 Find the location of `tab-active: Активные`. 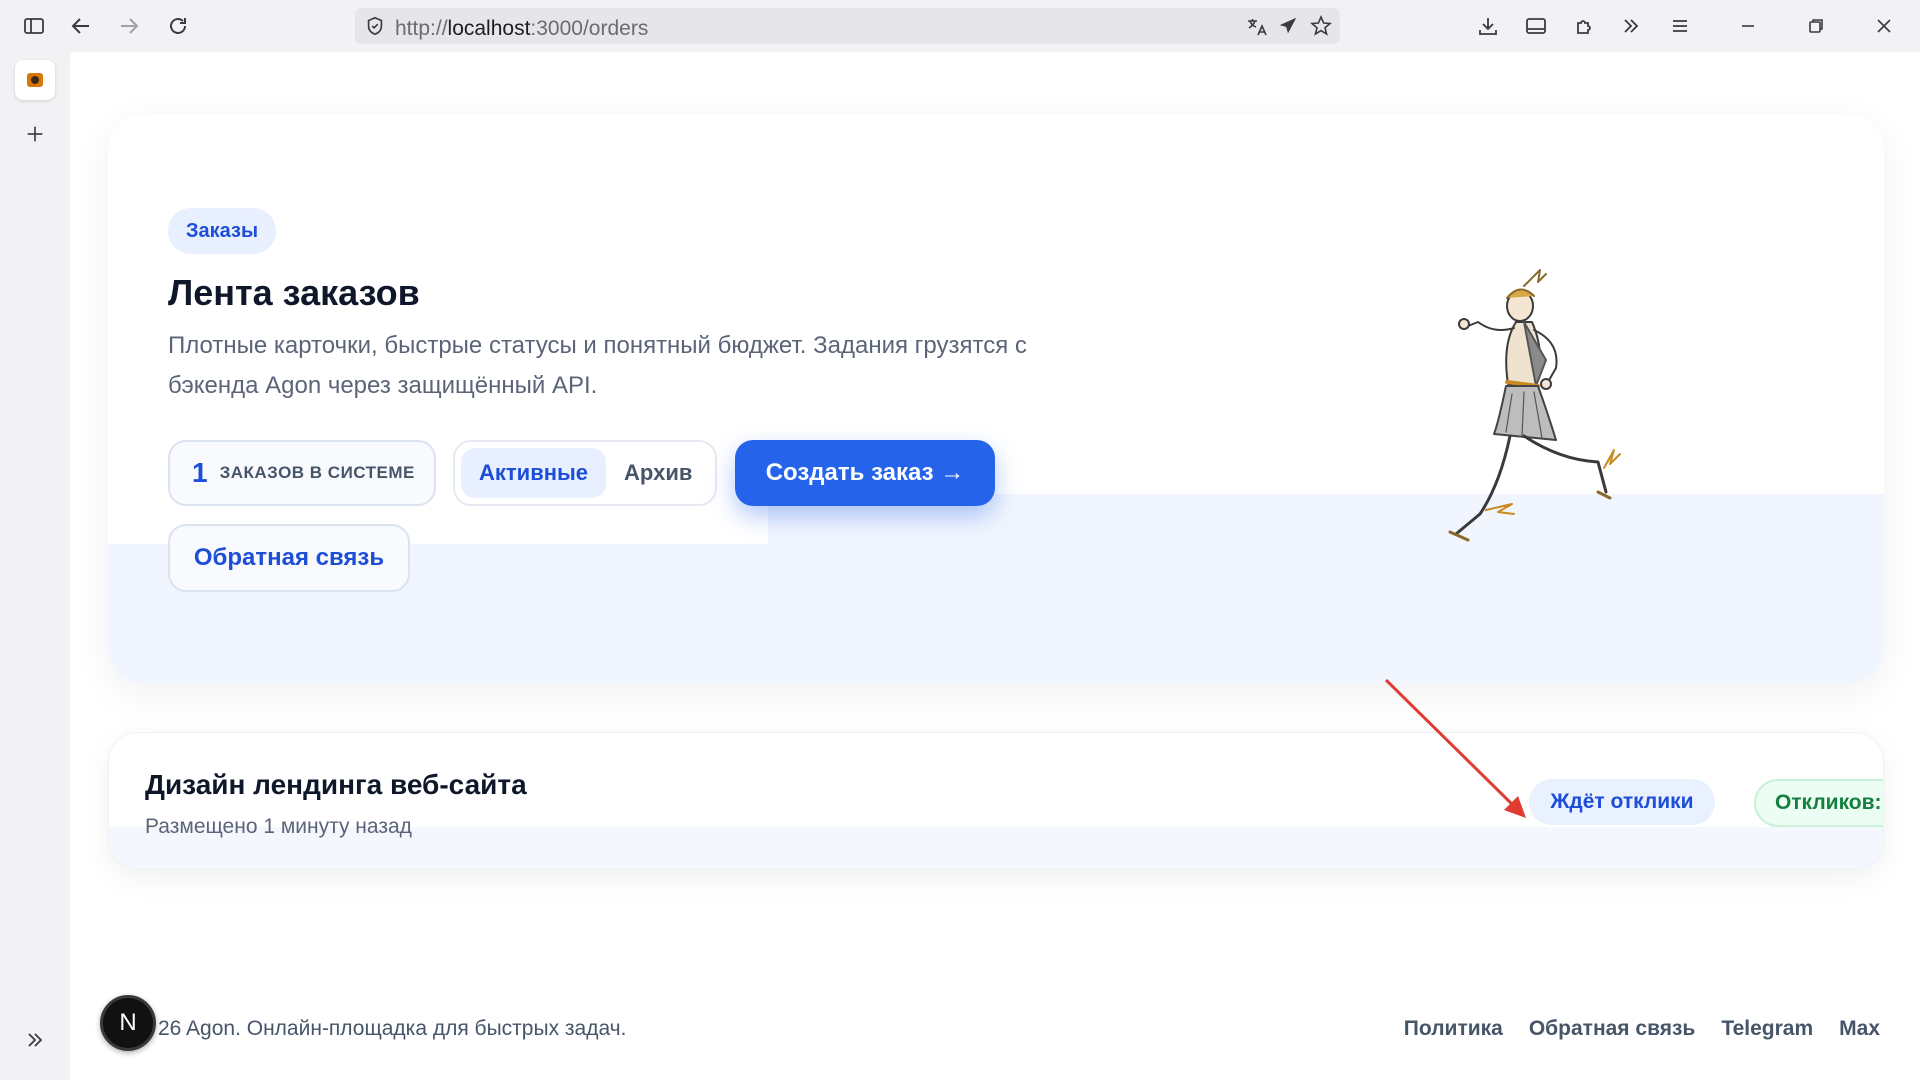

tab-active: Активные is located at coordinates (534, 473).